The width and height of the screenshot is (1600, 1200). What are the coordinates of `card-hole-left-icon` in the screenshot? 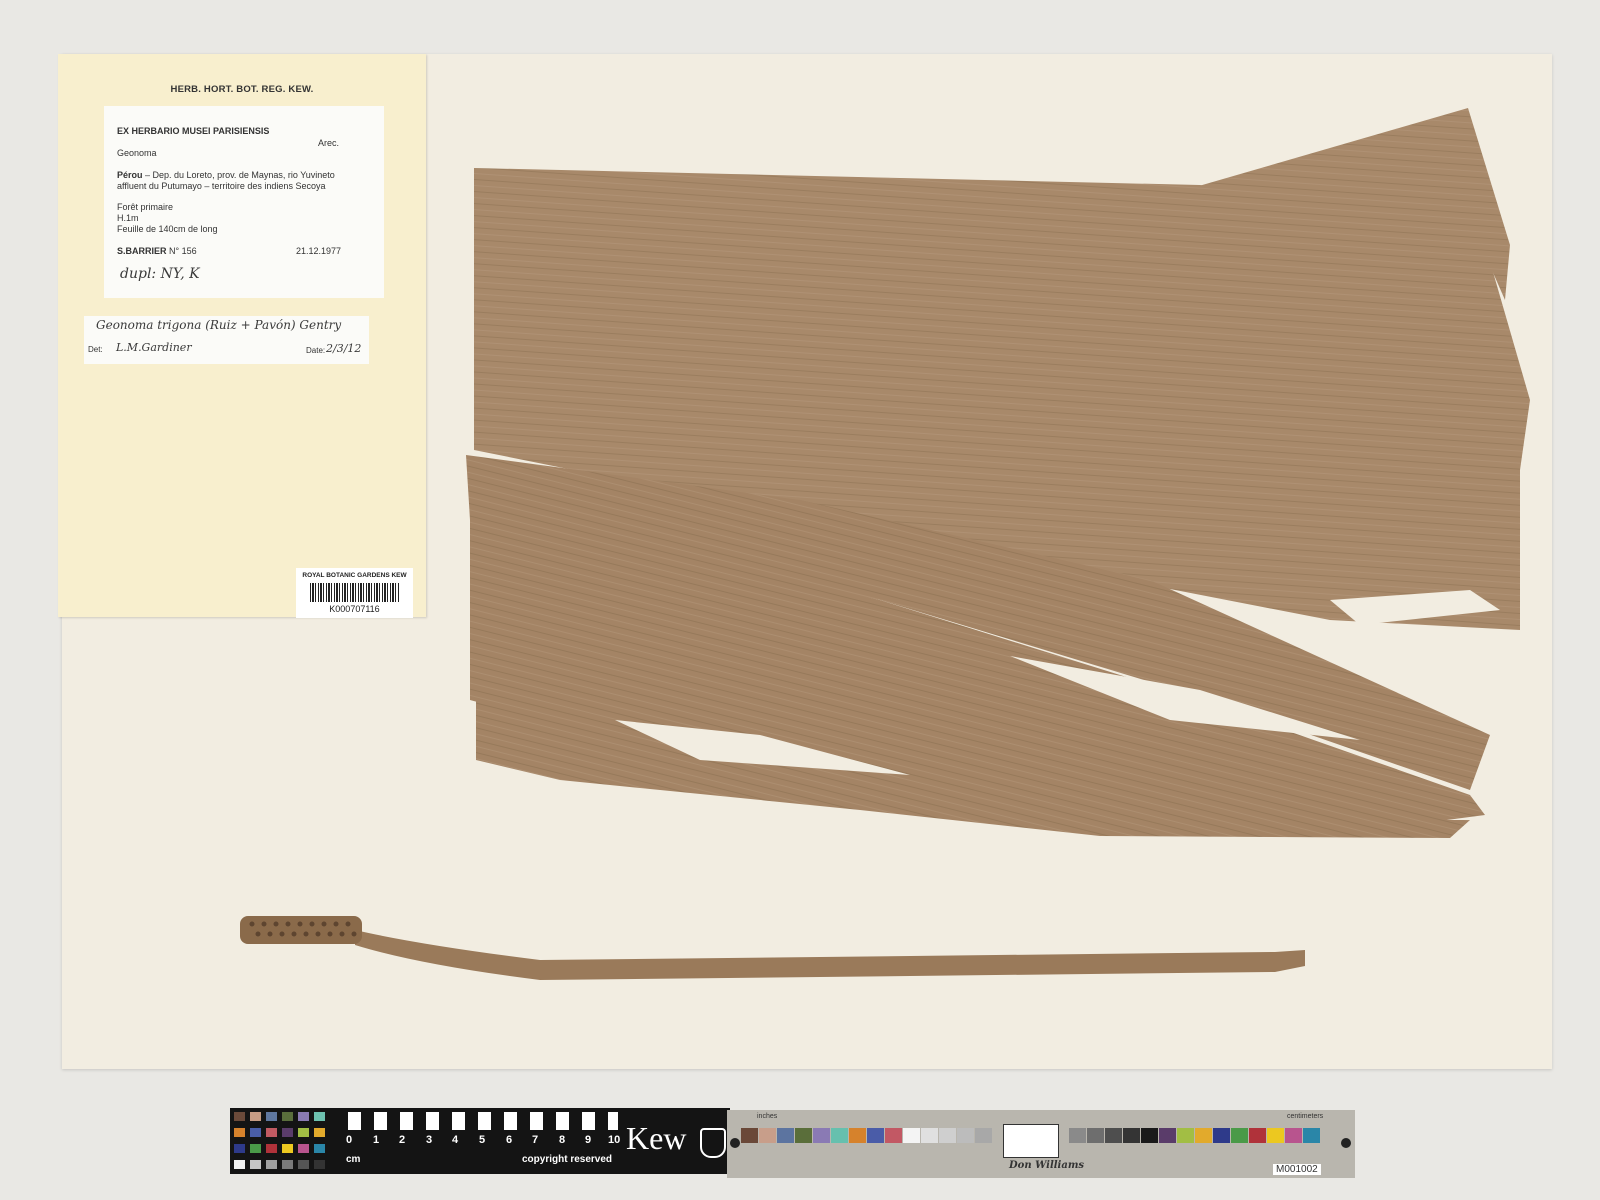 It's located at (735, 1143).